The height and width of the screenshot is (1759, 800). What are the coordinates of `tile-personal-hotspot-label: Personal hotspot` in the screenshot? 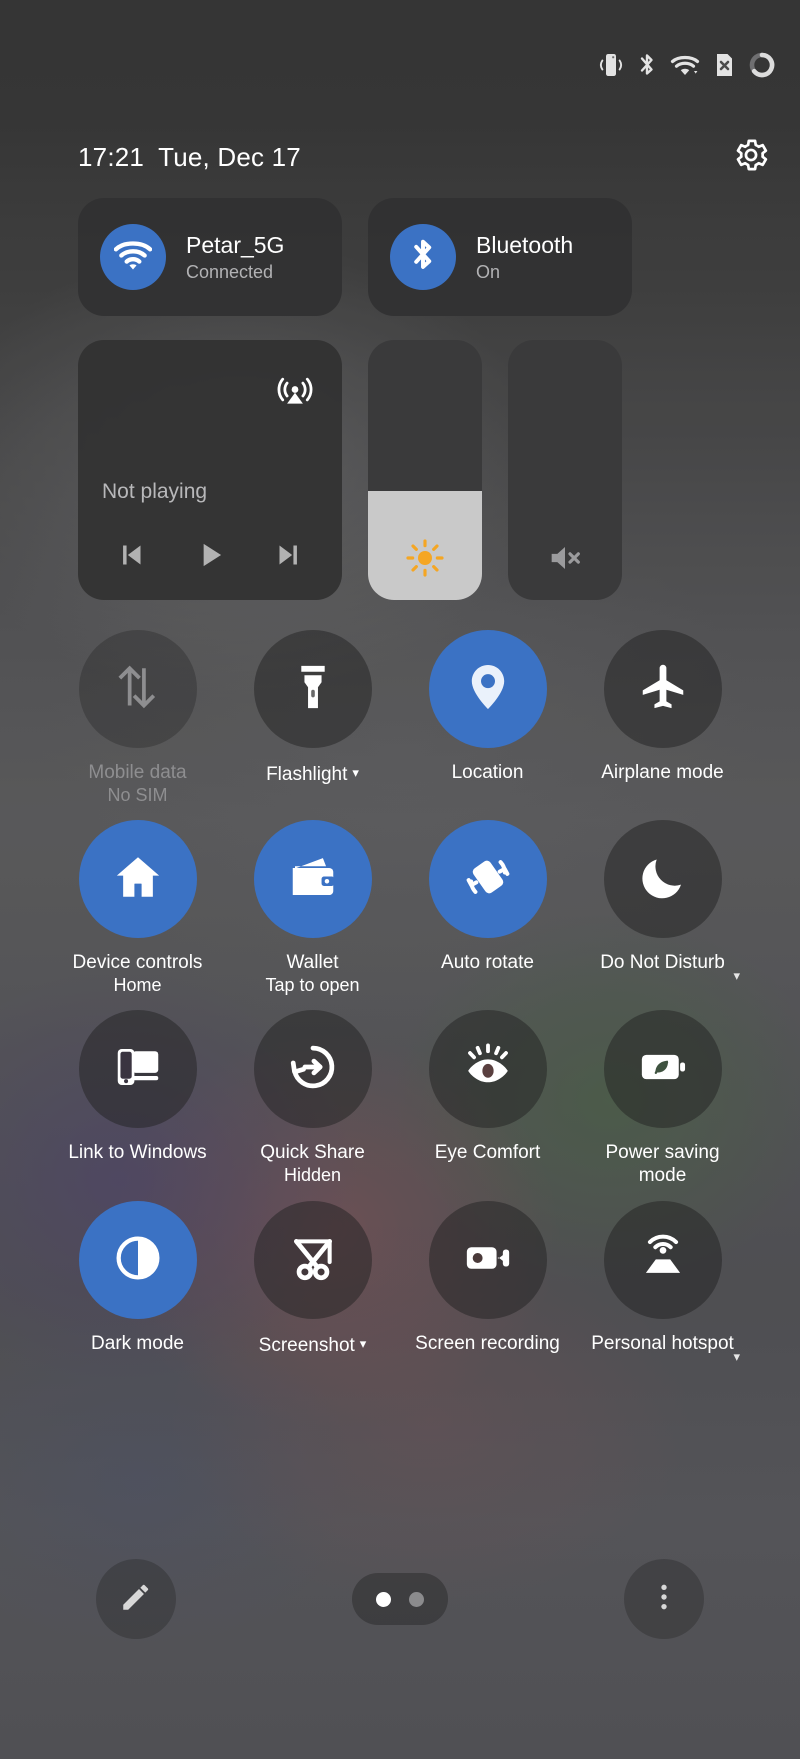 It's located at (662, 1343).